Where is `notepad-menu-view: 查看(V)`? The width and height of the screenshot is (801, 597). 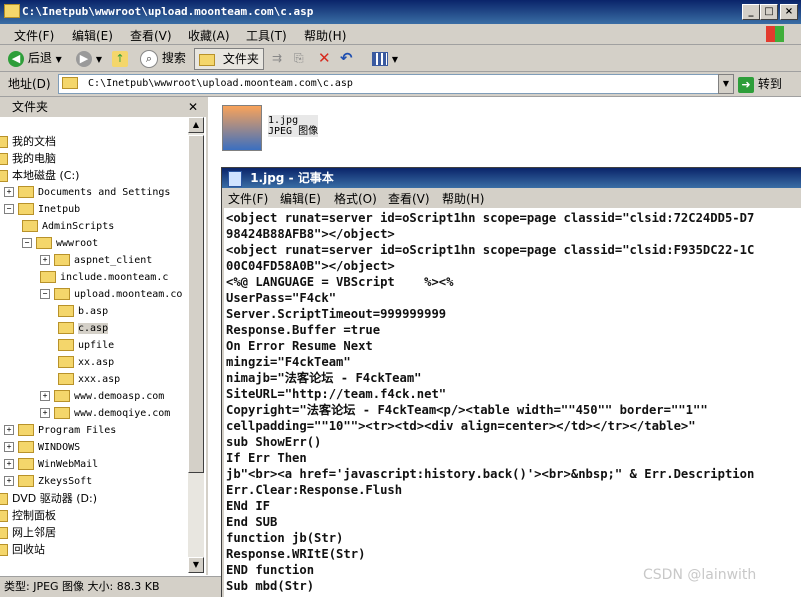 notepad-menu-view: 查看(V) is located at coordinates (409, 198).